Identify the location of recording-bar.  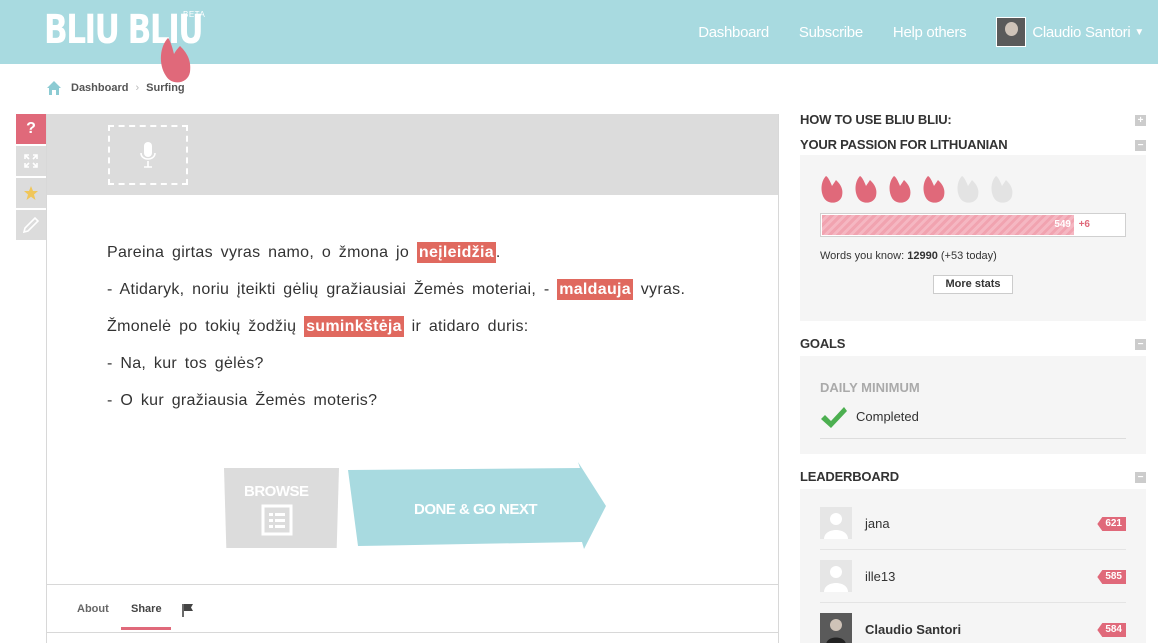
(412, 154).